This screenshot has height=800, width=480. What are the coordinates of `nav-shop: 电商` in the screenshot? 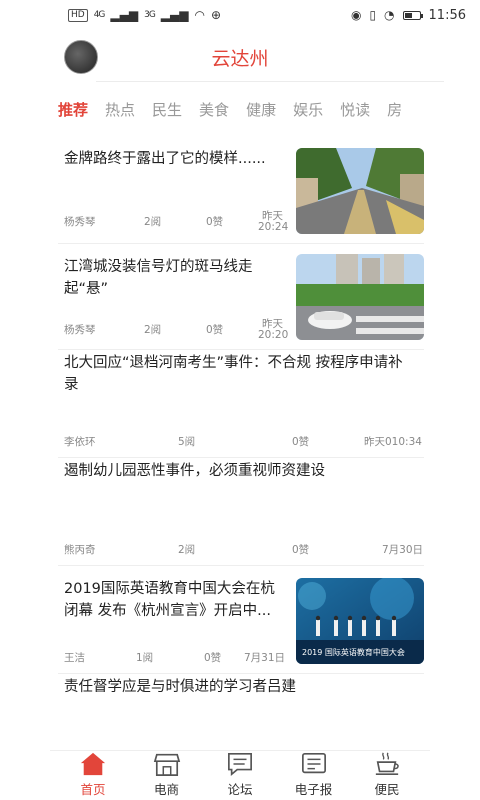 It's located at (167, 775).